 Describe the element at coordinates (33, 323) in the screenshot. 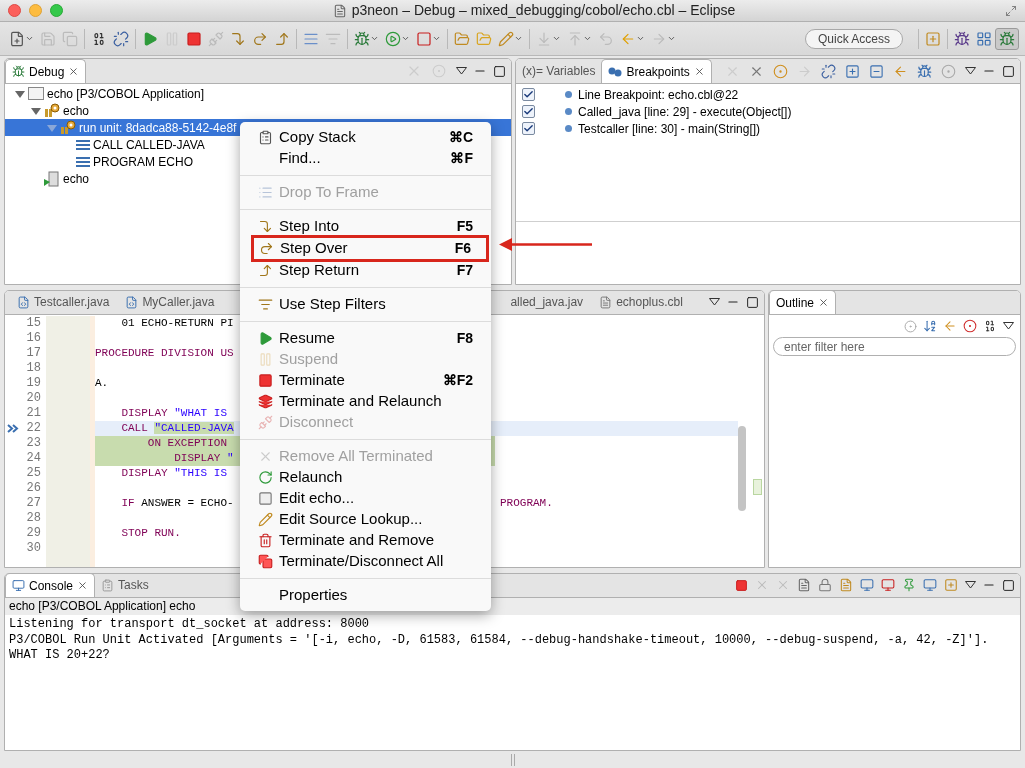

I see `line-number: 15` at that location.